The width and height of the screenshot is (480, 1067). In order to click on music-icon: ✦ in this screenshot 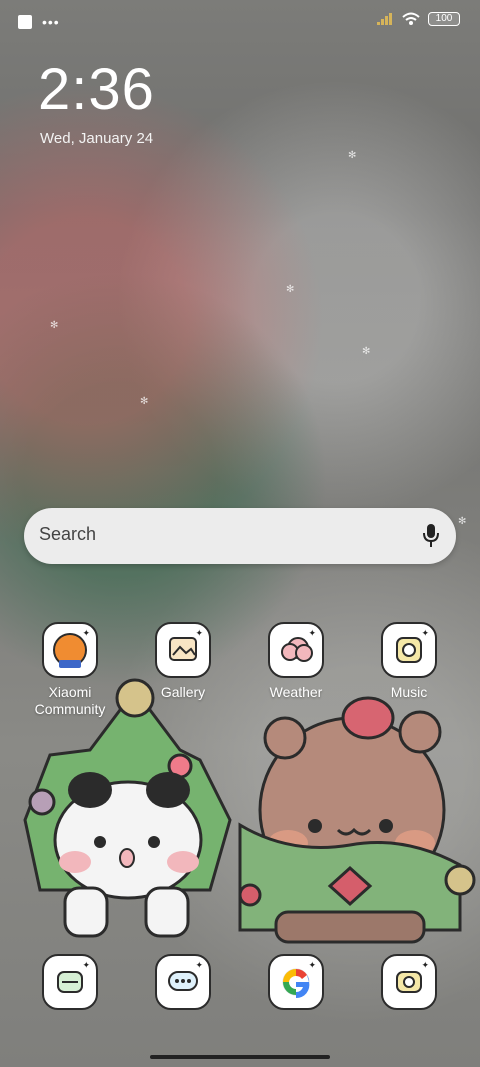, I will do `click(409, 650)`.